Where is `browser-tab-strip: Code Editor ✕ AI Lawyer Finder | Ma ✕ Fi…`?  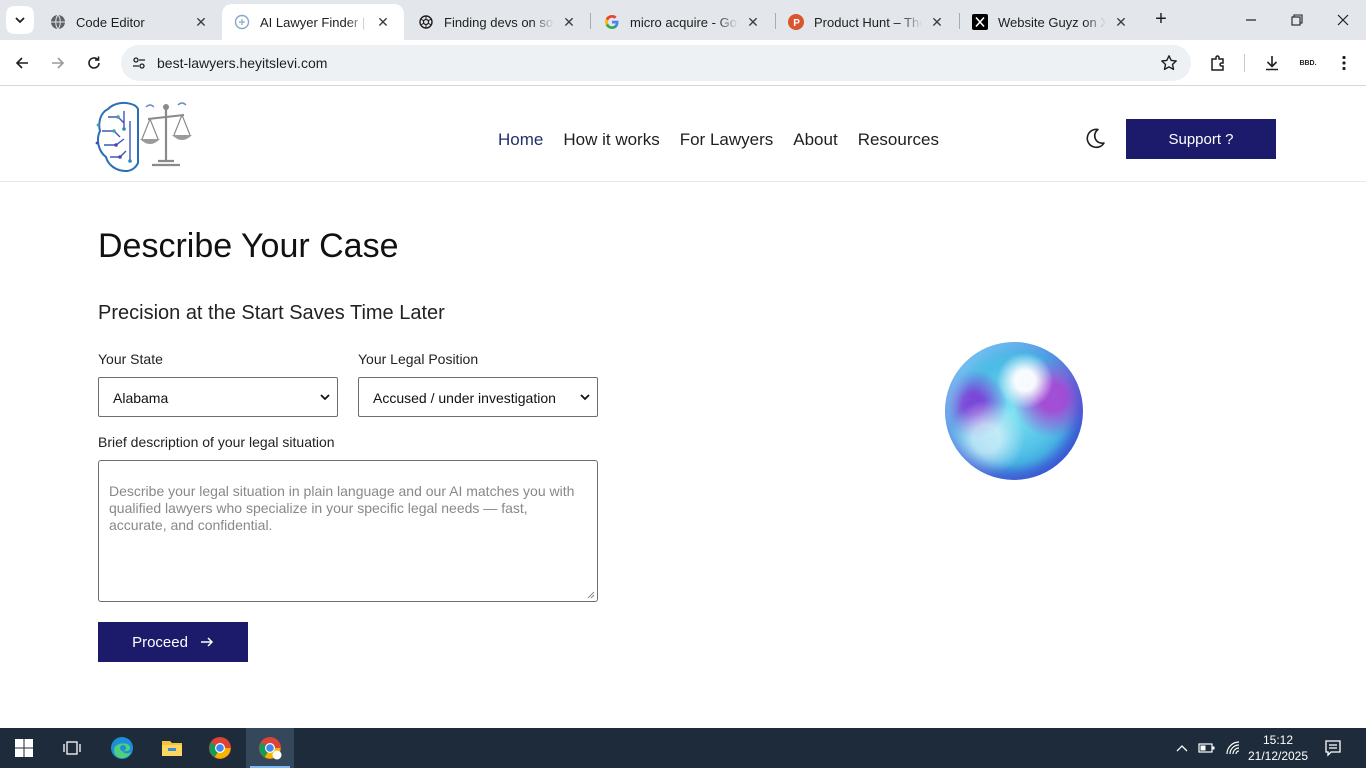 browser-tab-strip: Code Editor ✕ AI Lawyer Finder | Ma ✕ Fi… is located at coordinates (683, 20).